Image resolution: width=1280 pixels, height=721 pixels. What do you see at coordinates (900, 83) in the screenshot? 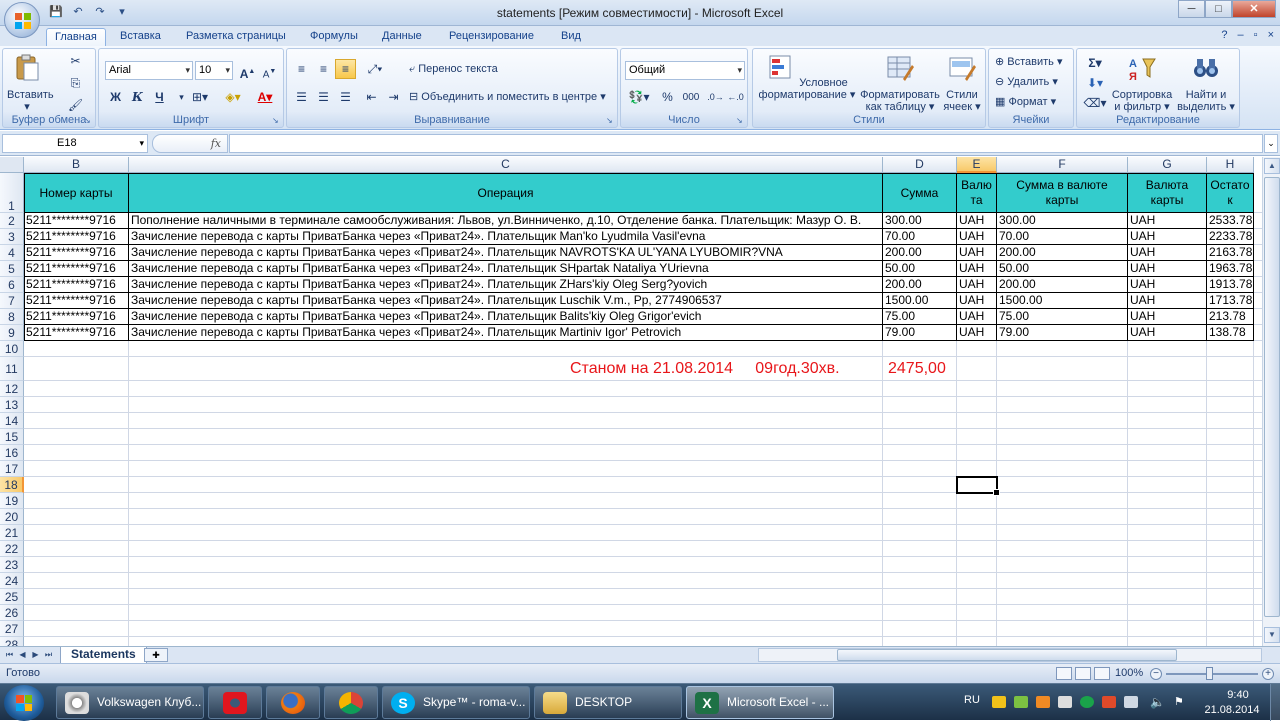
I see `format-as-table-button: Форматировать как таблицу ▾` at bounding box center [900, 83].